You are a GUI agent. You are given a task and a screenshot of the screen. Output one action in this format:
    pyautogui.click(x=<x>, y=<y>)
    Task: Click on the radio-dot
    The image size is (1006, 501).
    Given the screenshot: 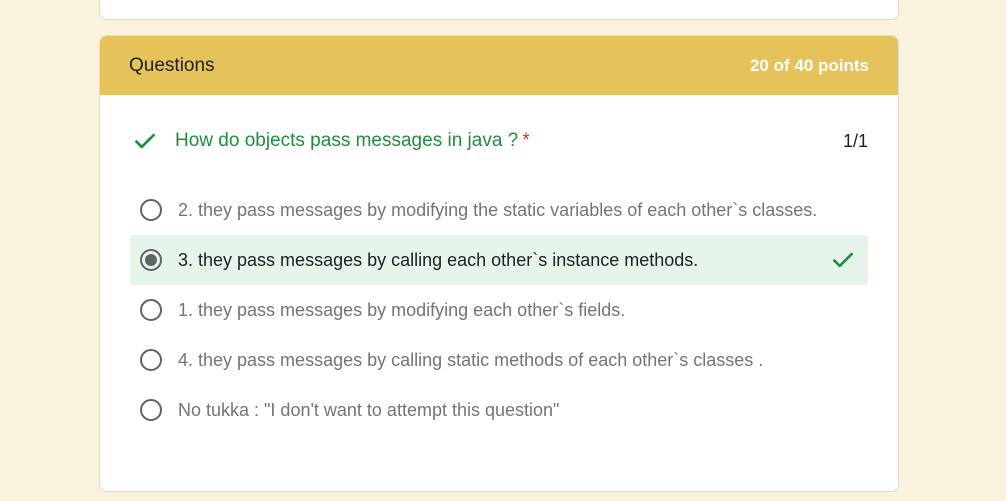 What is the action you would take?
    pyautogui.click(x=151, y=260)
    